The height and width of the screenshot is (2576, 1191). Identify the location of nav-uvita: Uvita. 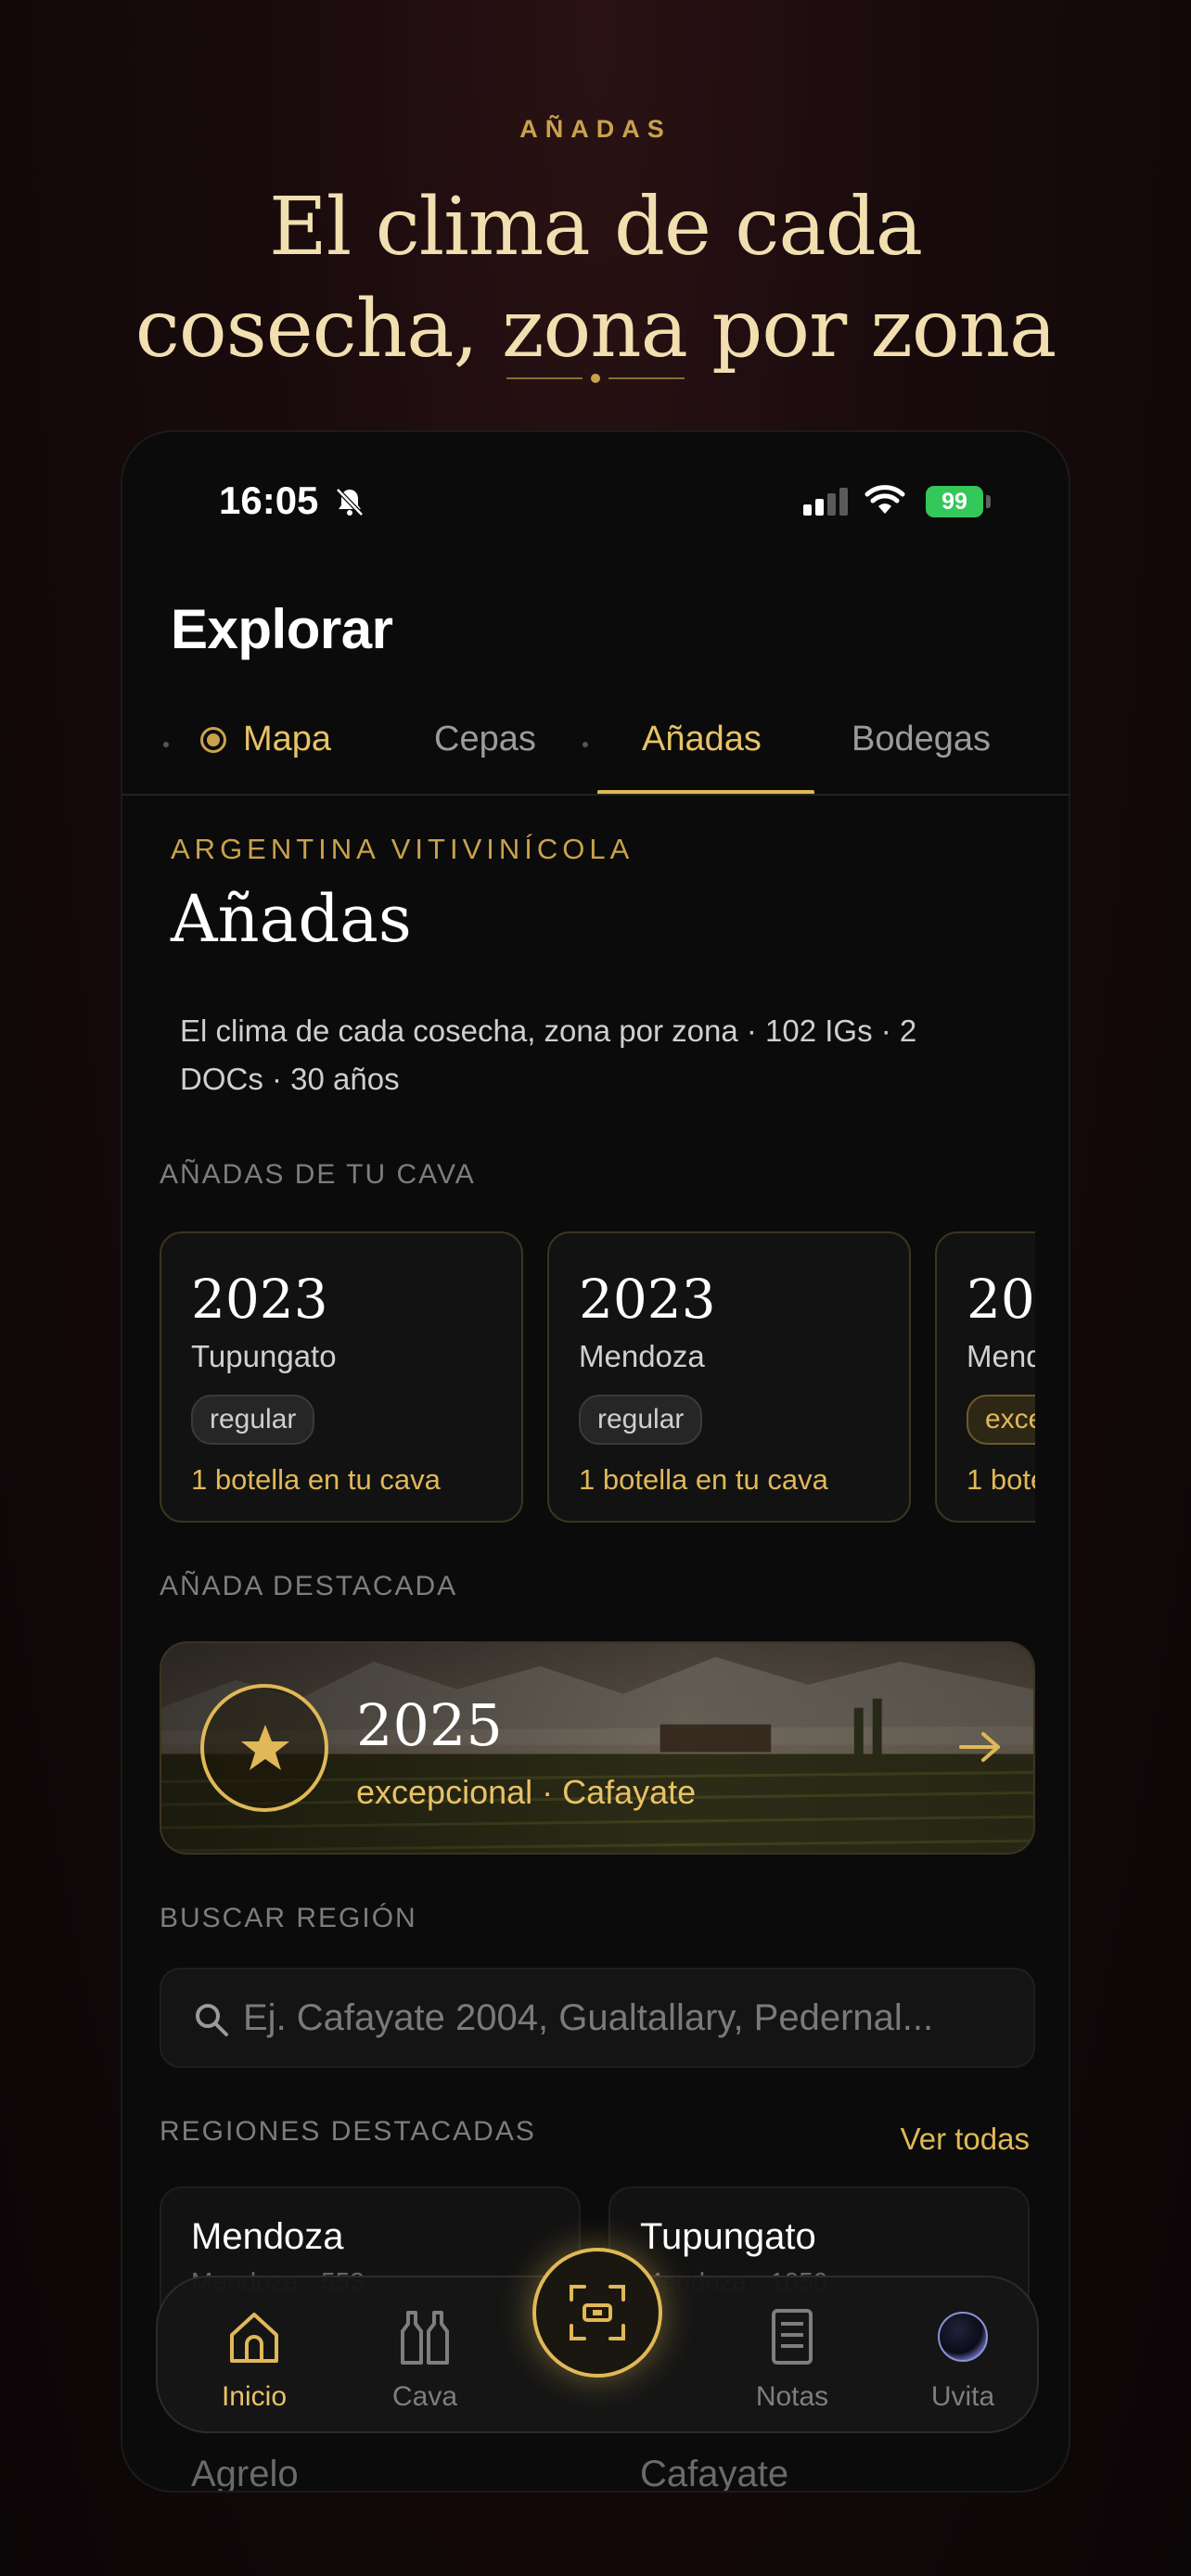
(962, 2359).